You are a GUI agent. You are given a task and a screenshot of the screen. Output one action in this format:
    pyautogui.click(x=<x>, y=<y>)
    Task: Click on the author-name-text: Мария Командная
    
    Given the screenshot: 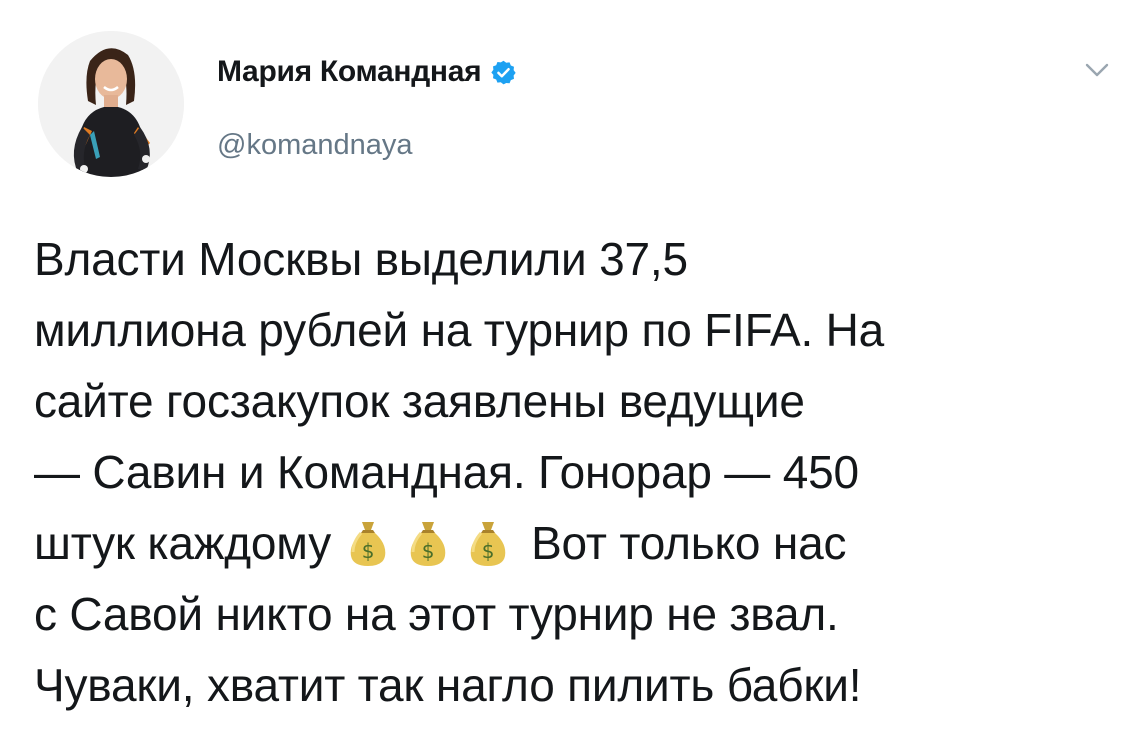 What is the action you would take?
    pyautogui.click(x=349, y=72)
    